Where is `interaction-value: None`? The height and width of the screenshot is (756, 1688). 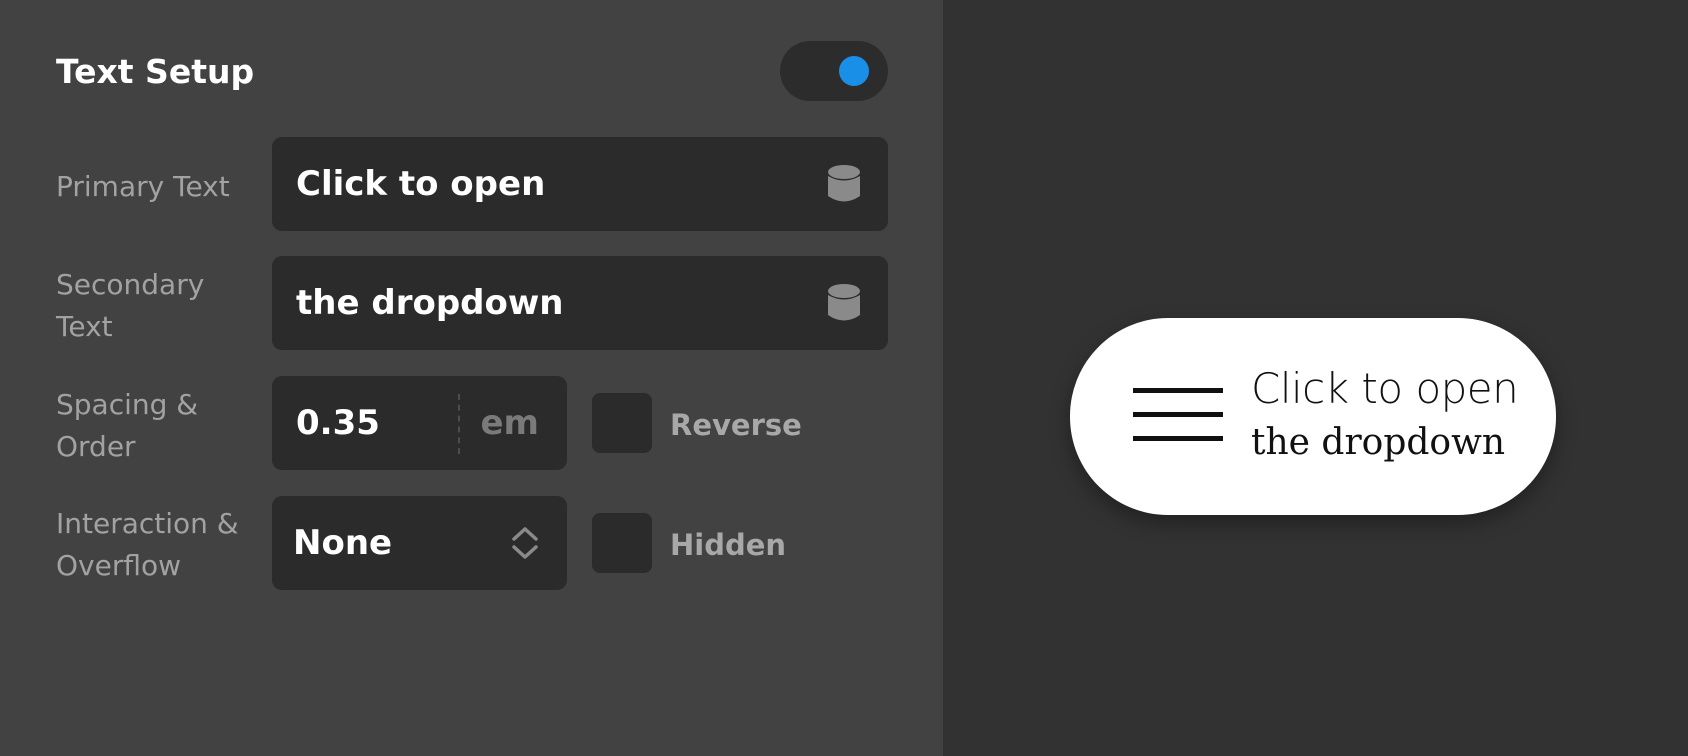
interaction-value: None is located at coordinates (343, 543).